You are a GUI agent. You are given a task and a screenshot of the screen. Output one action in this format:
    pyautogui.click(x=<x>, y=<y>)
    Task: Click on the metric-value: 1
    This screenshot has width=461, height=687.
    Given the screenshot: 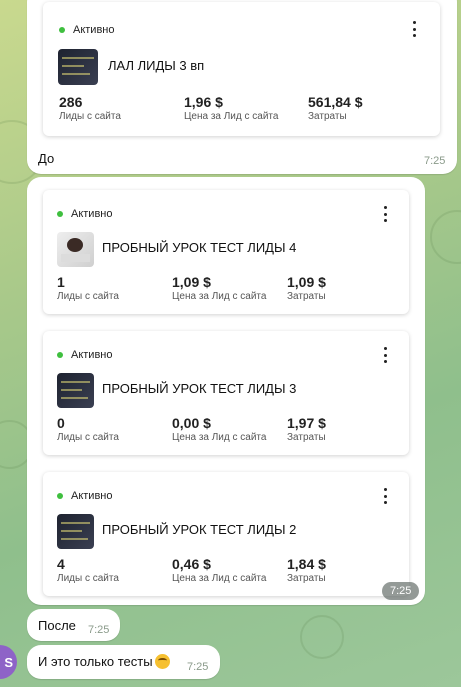 What is the action you would take?
    pyautogui.click(x=61, y=282)
    